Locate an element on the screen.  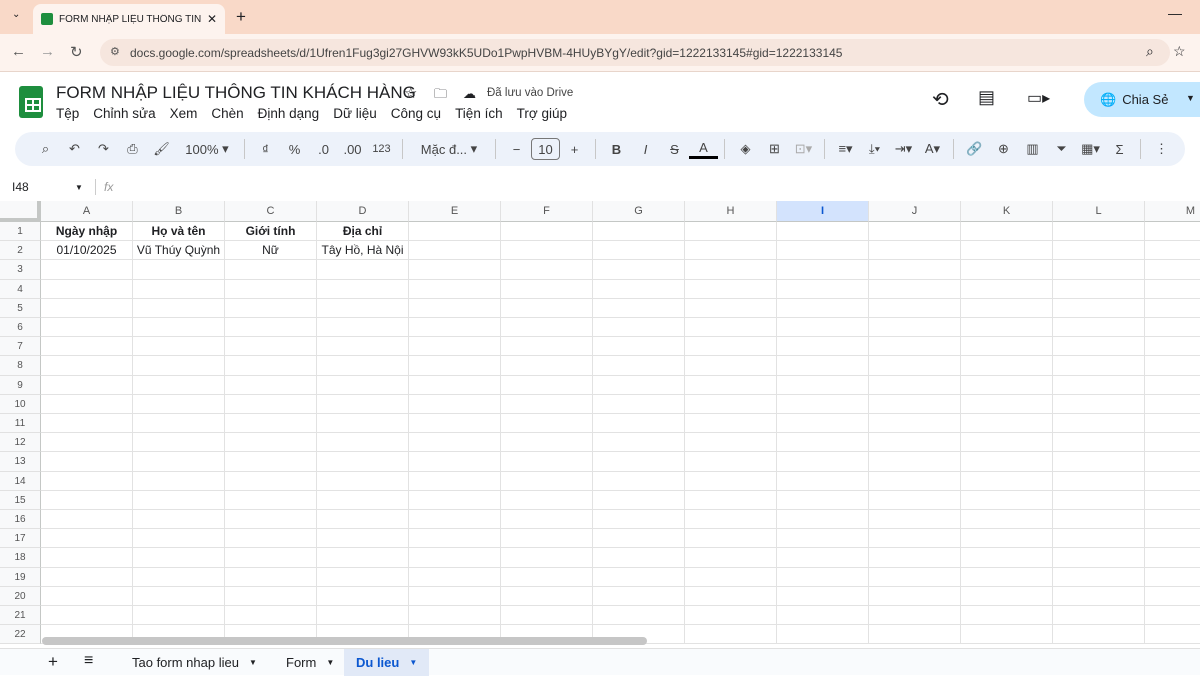
menu-data: Dữ liệu is located at coordinates (355, 113).